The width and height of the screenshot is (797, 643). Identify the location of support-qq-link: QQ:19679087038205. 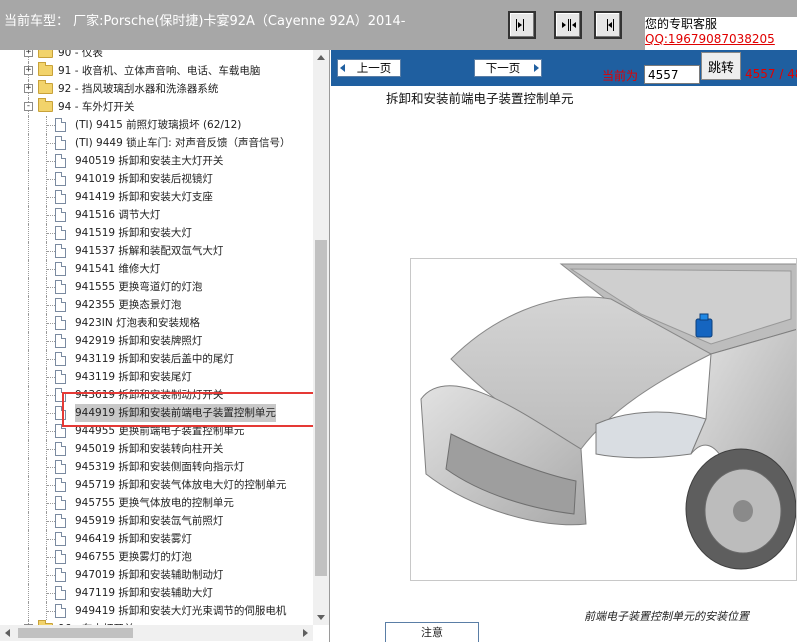
(710, 39).